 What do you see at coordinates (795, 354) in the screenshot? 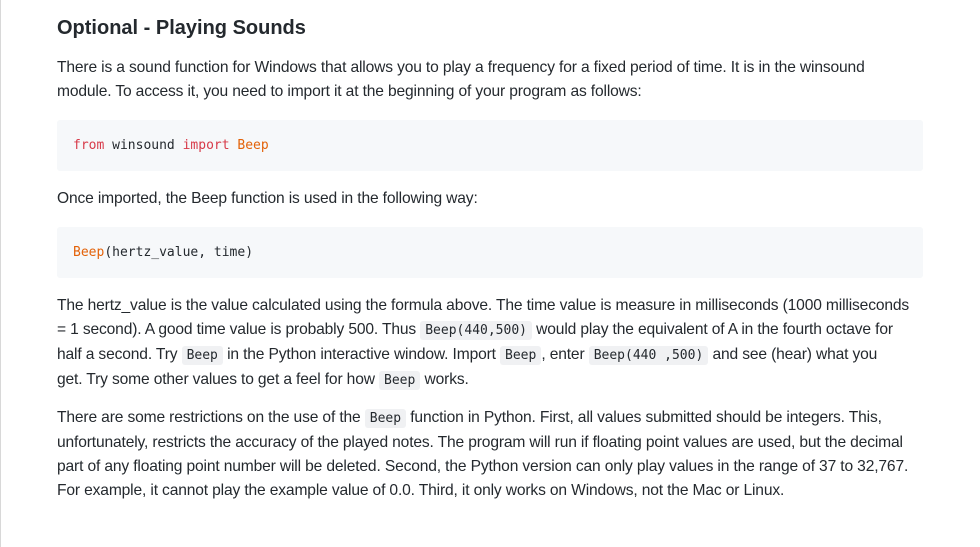
I see `explanation-text: and see (hear) what you` at bounding box center [795, 354].